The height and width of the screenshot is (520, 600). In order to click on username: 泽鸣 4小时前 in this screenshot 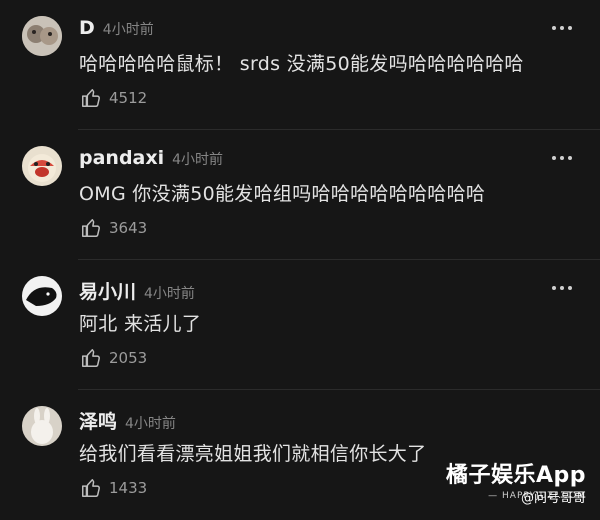, I will do `click(127, 420)`.